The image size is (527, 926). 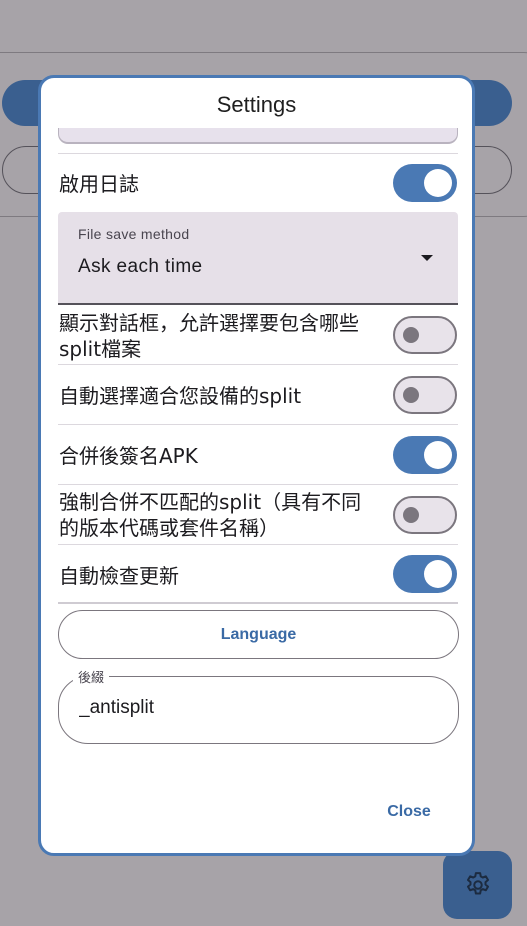 I want to click on settings-fab, so click(x=477, y=885).